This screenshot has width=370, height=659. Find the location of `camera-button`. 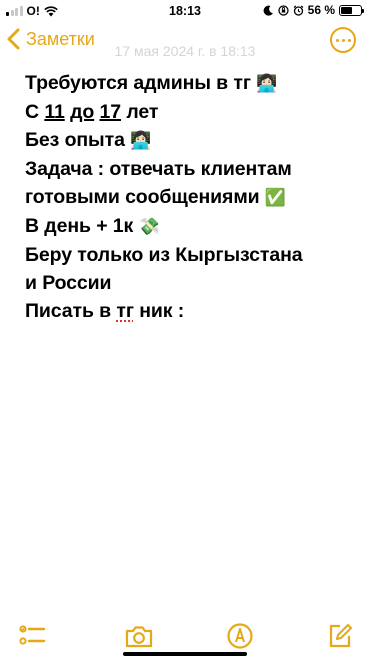

camera-button is located at coordinates (139, 636).